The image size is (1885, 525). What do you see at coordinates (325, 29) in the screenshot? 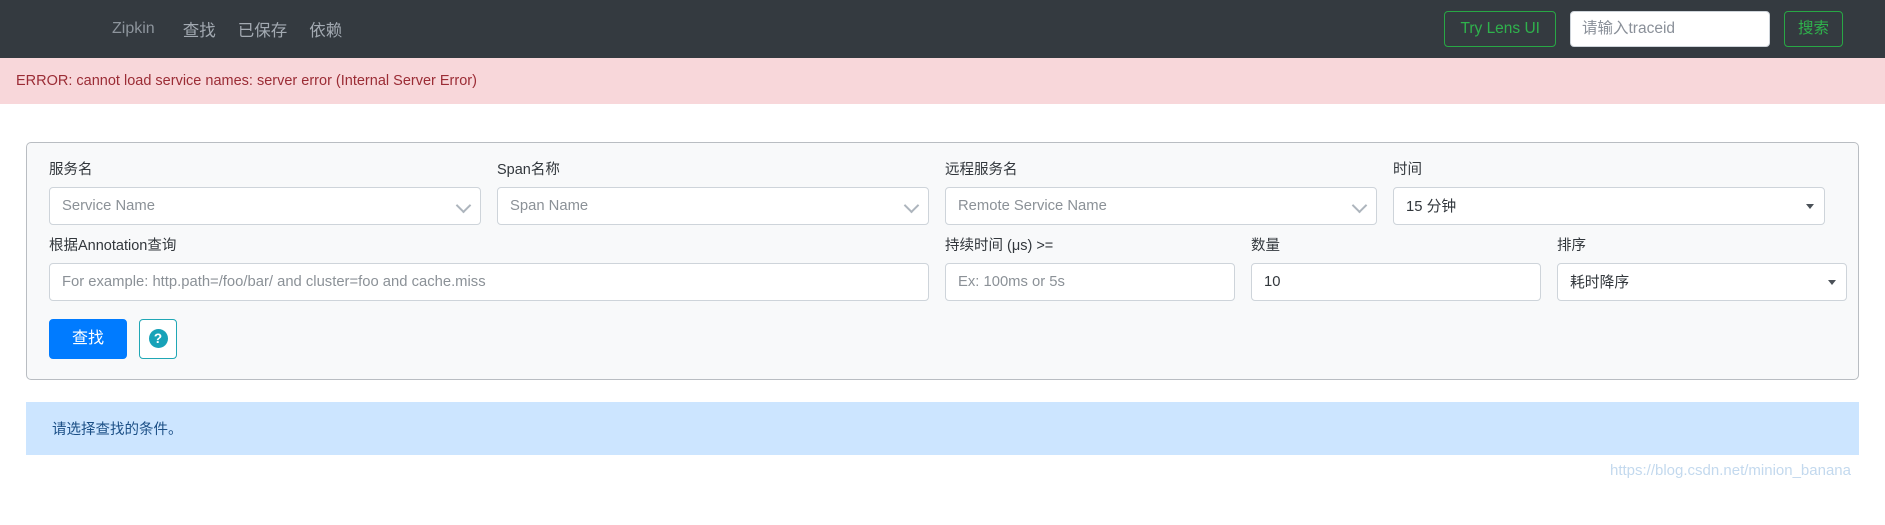
I see `nav-link-dependencies: 依赖` at bounding box center [325, 29].